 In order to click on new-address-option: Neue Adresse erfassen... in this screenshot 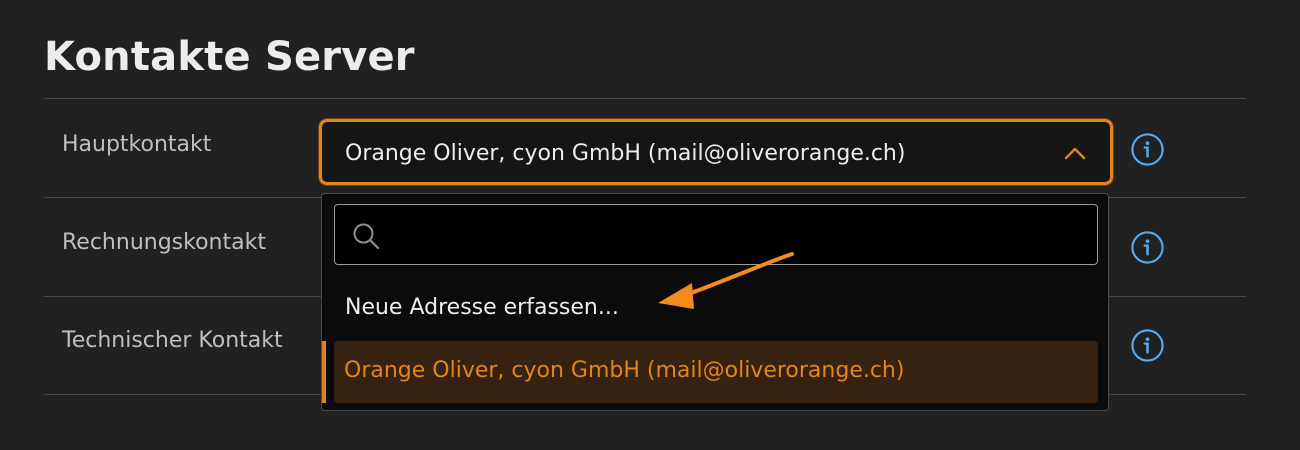, I will do `click(482, 307)`.